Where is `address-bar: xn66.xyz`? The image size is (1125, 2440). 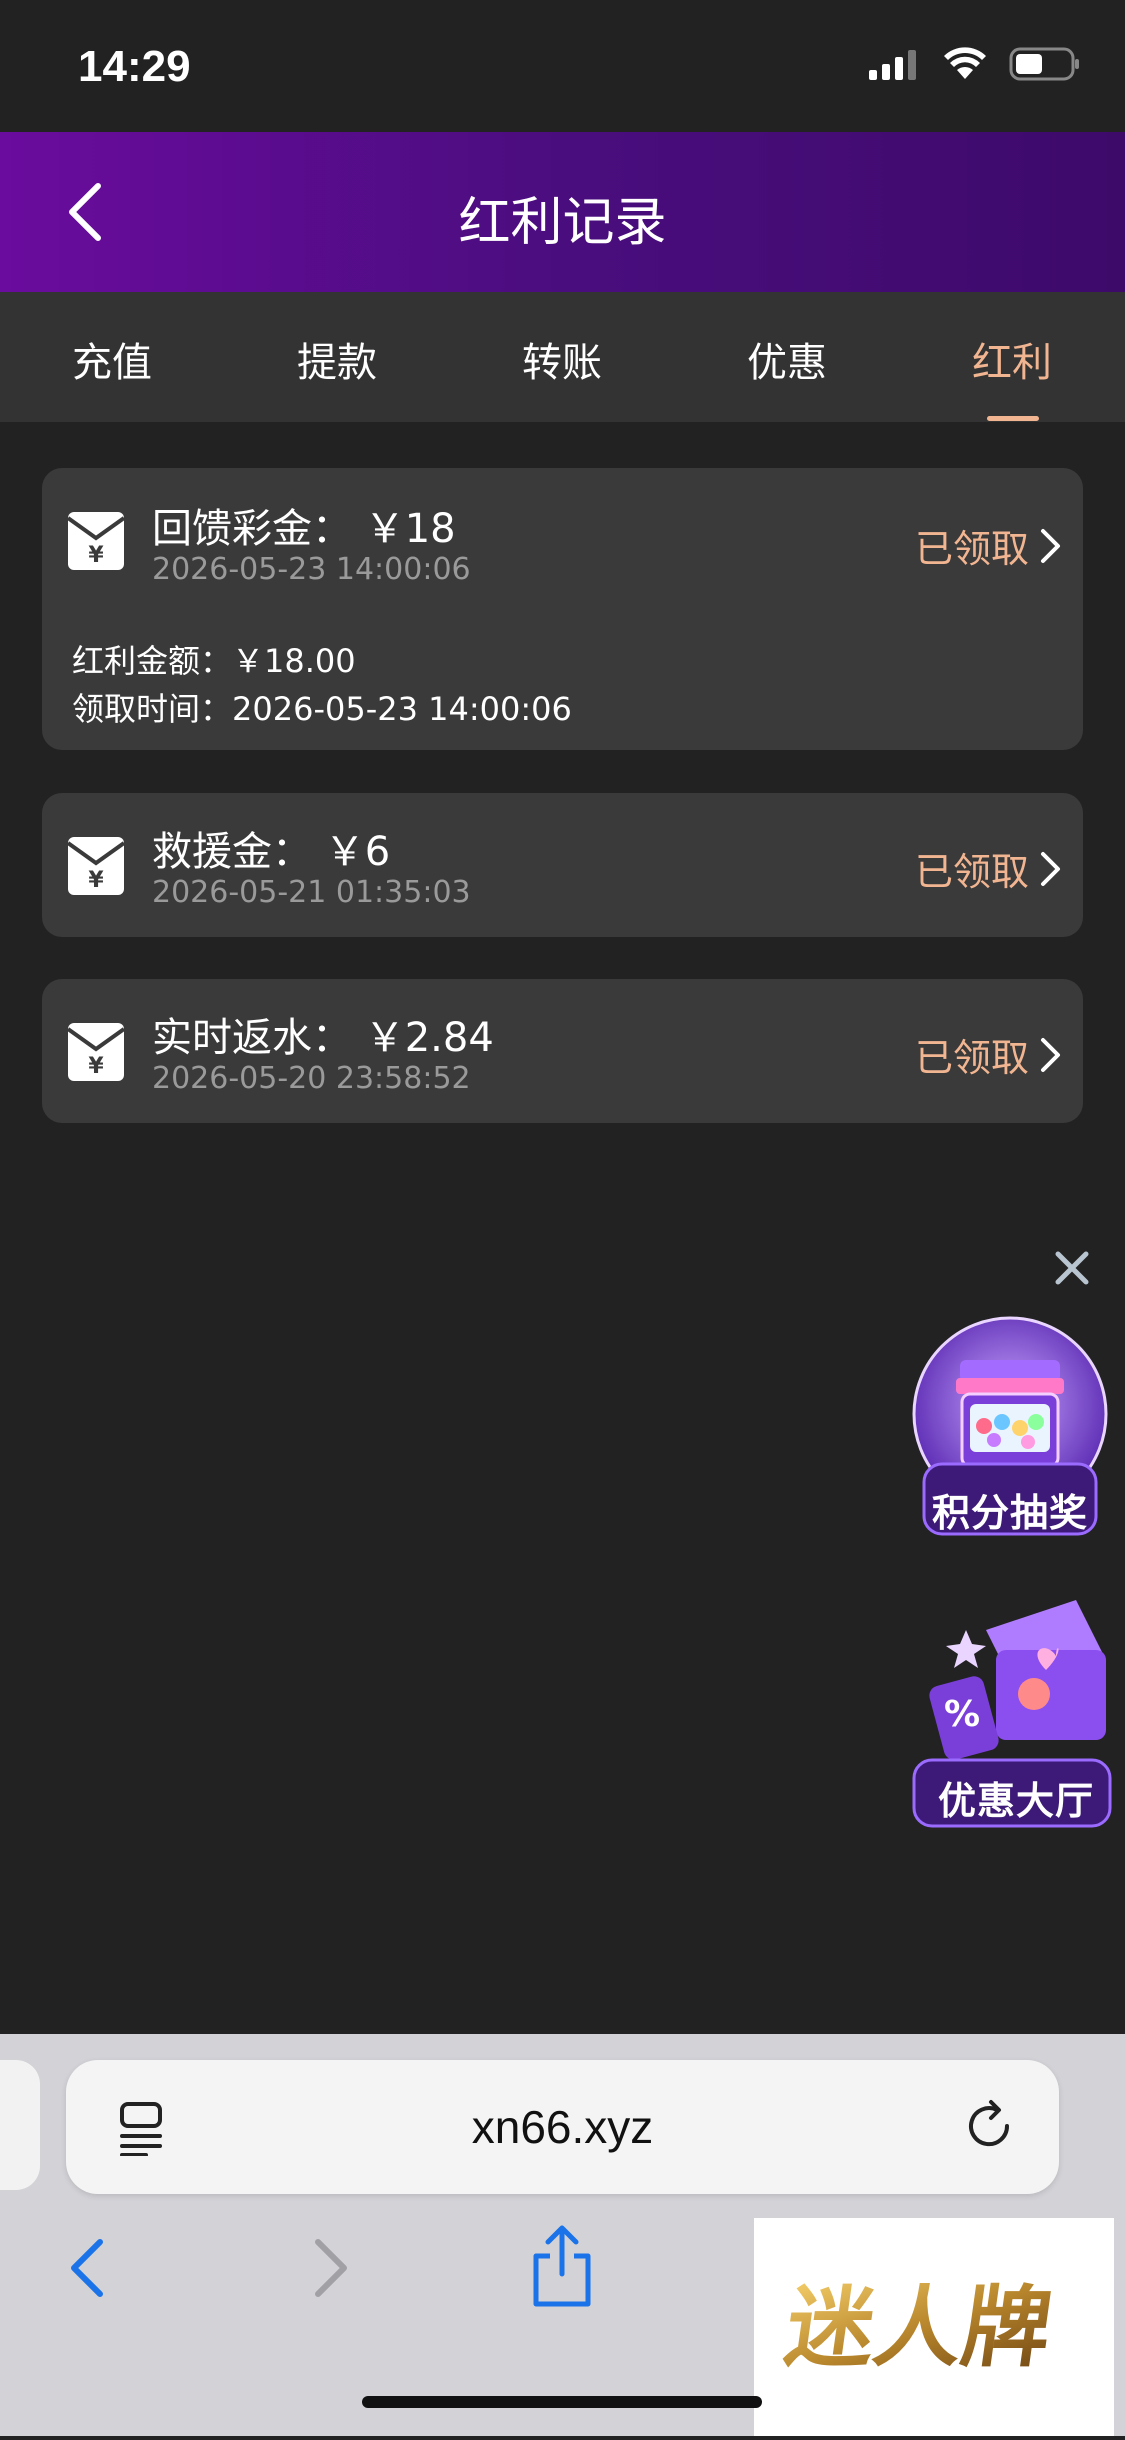 address-bar: xn66.xyz is located at coordinates (562, 2127).